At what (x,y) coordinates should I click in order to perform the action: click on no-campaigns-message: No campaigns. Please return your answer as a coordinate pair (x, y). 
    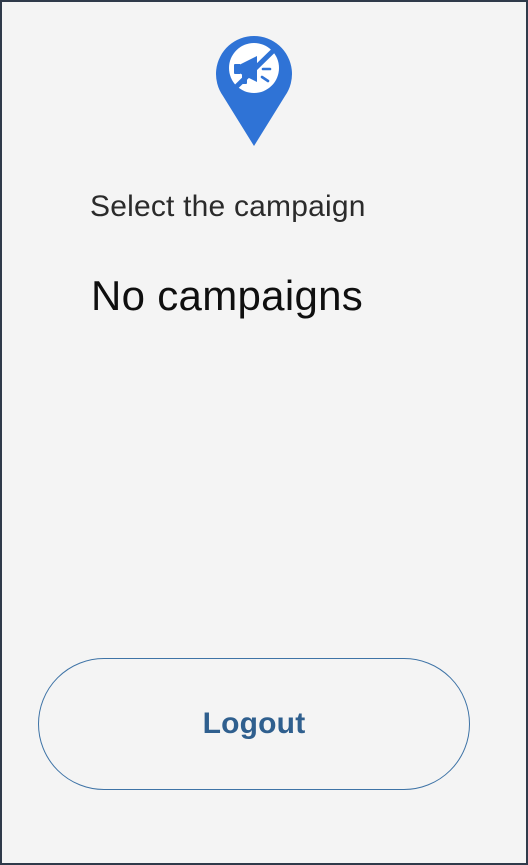
    Looking at the image, I should click on (227, 295).